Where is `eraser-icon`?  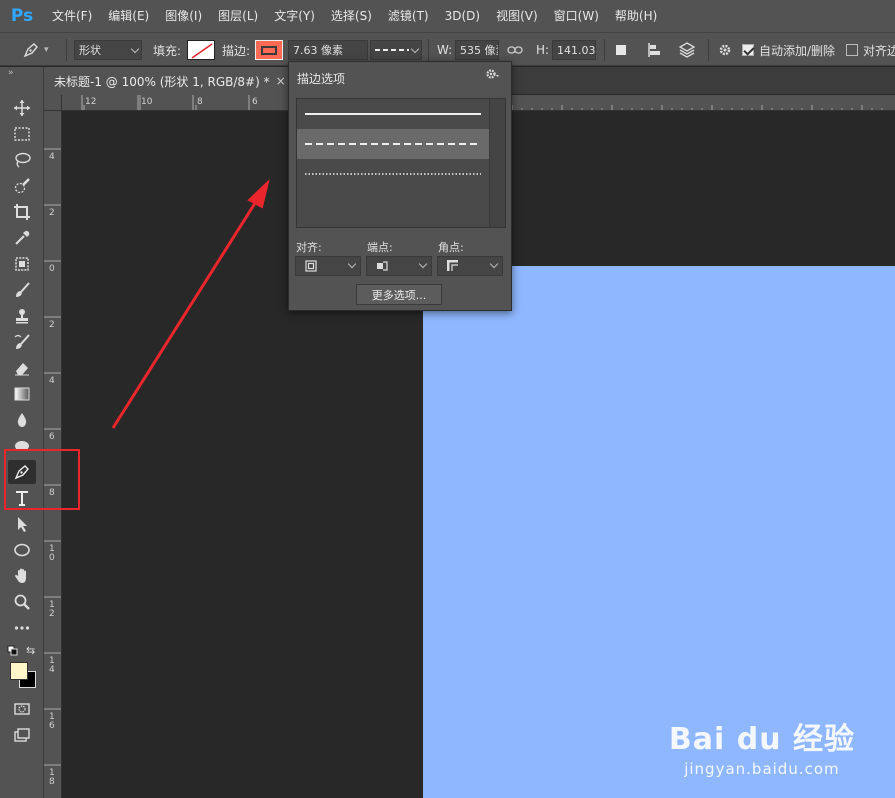 eraser-icon is located at coordinates (22, 369).